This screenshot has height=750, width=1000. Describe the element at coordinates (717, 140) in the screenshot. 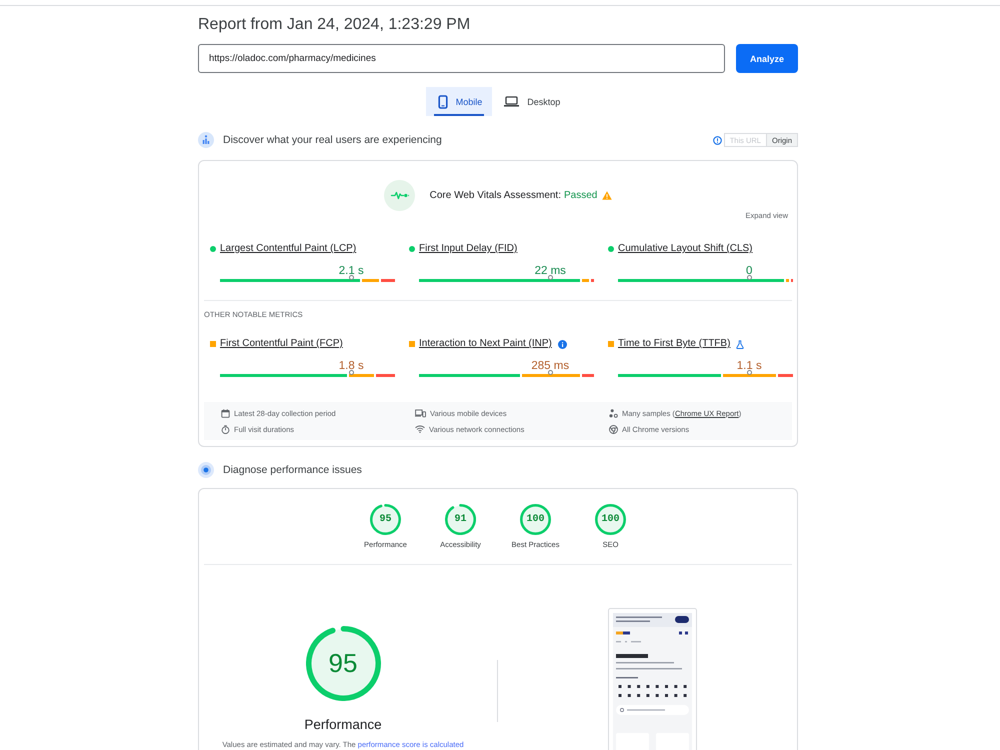

I see `info-icon` at that location.